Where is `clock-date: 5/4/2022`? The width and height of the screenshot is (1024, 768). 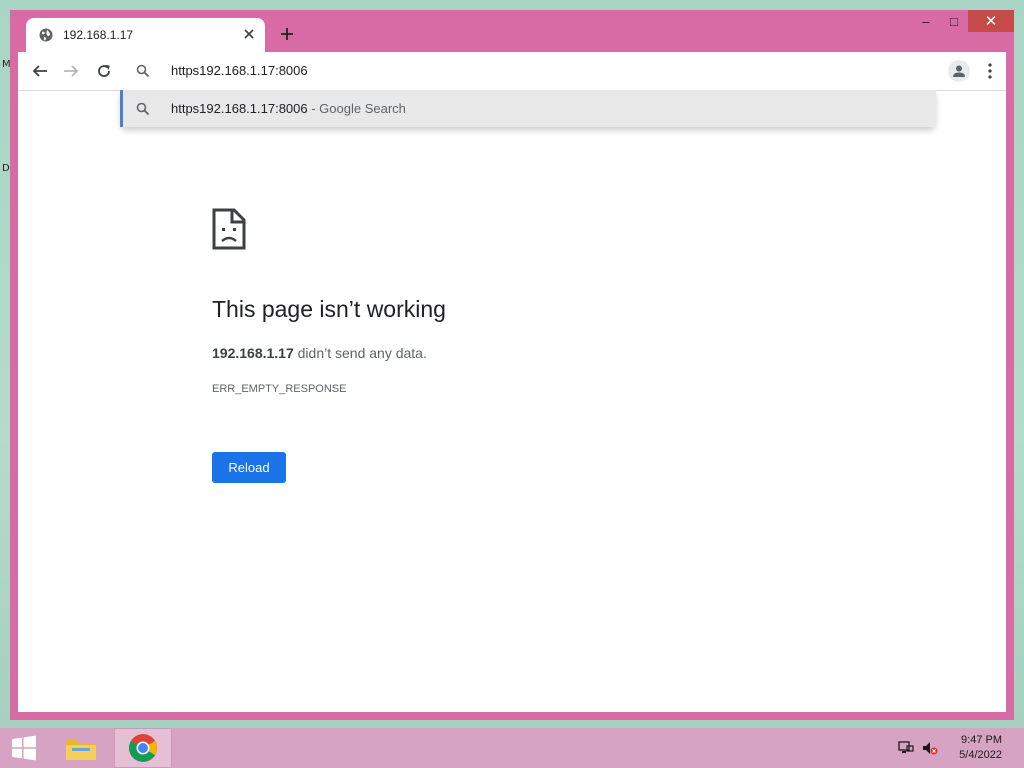 clock-date: 5/4/2022 is located at coordinates (980, 755).